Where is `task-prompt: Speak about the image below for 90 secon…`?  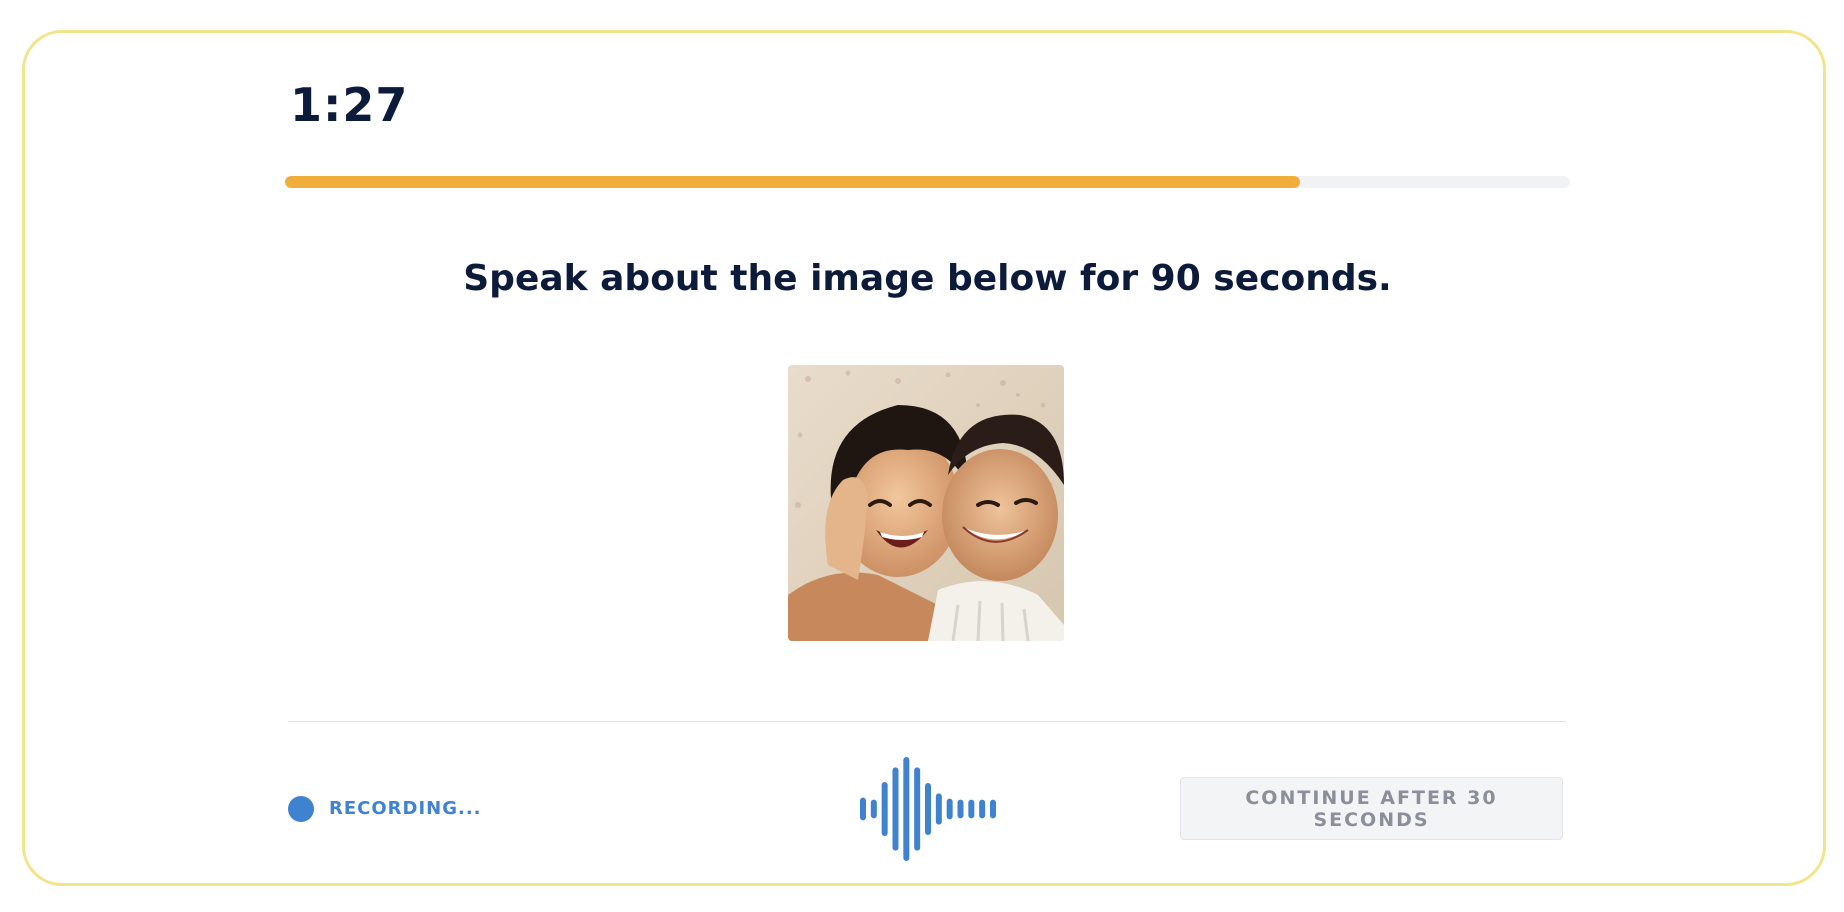 task-prompt: Speak about the image below for 90 secon… is located at coordinates (927, 278).